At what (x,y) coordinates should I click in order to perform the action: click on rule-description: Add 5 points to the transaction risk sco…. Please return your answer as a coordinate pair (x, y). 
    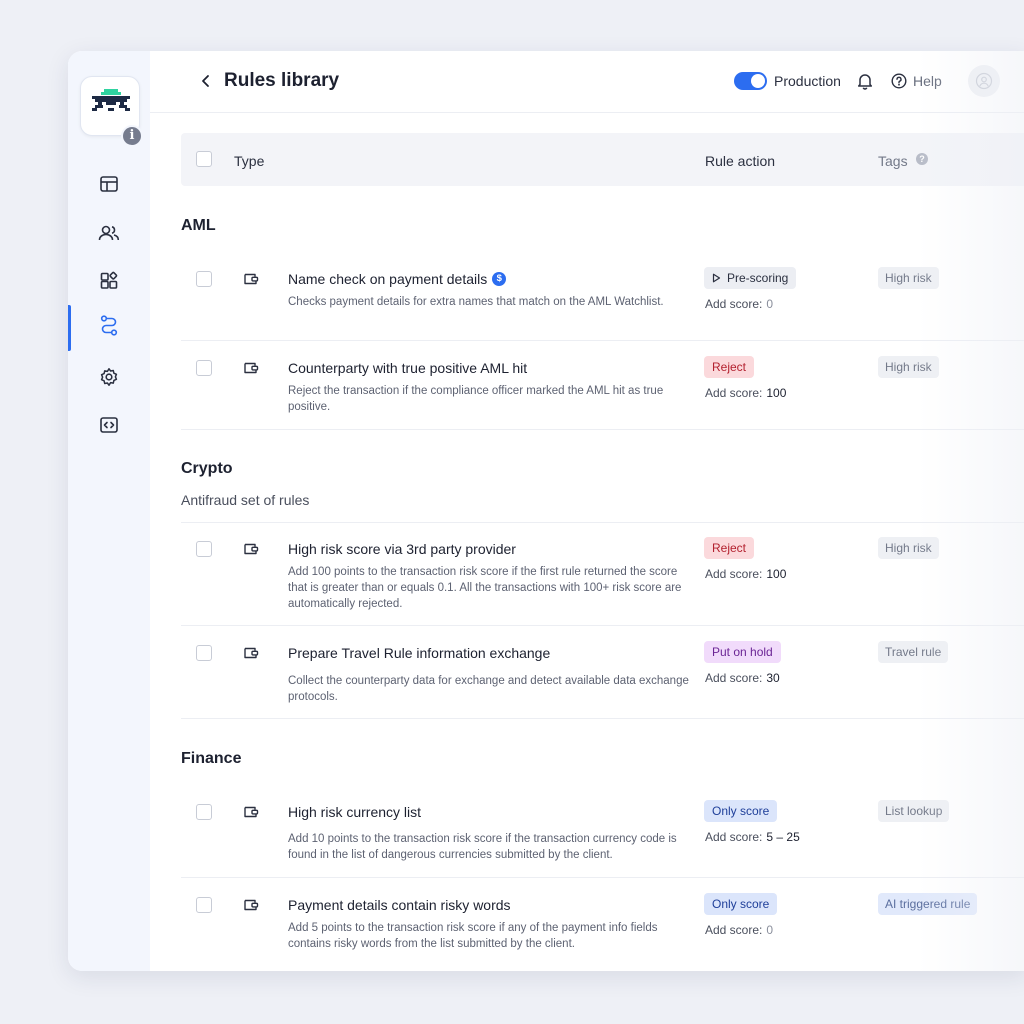
    Looking at the image, I should click on (473, 936).